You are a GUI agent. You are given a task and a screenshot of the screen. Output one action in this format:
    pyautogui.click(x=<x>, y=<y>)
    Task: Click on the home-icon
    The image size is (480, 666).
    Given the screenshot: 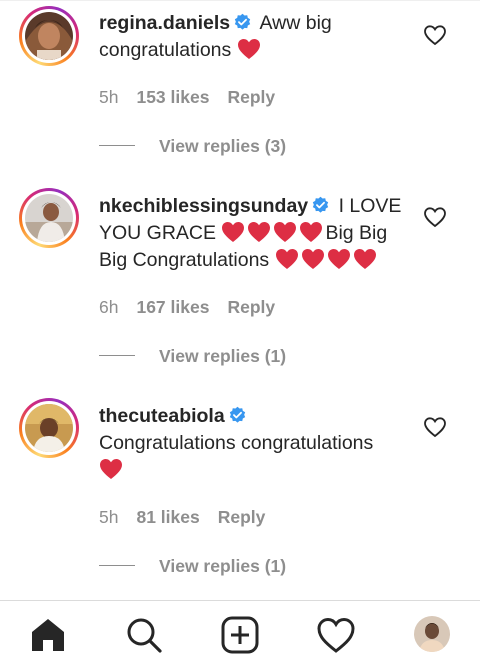 What is the action you would take?
    pyautogui.click(x=48, y=635)
    